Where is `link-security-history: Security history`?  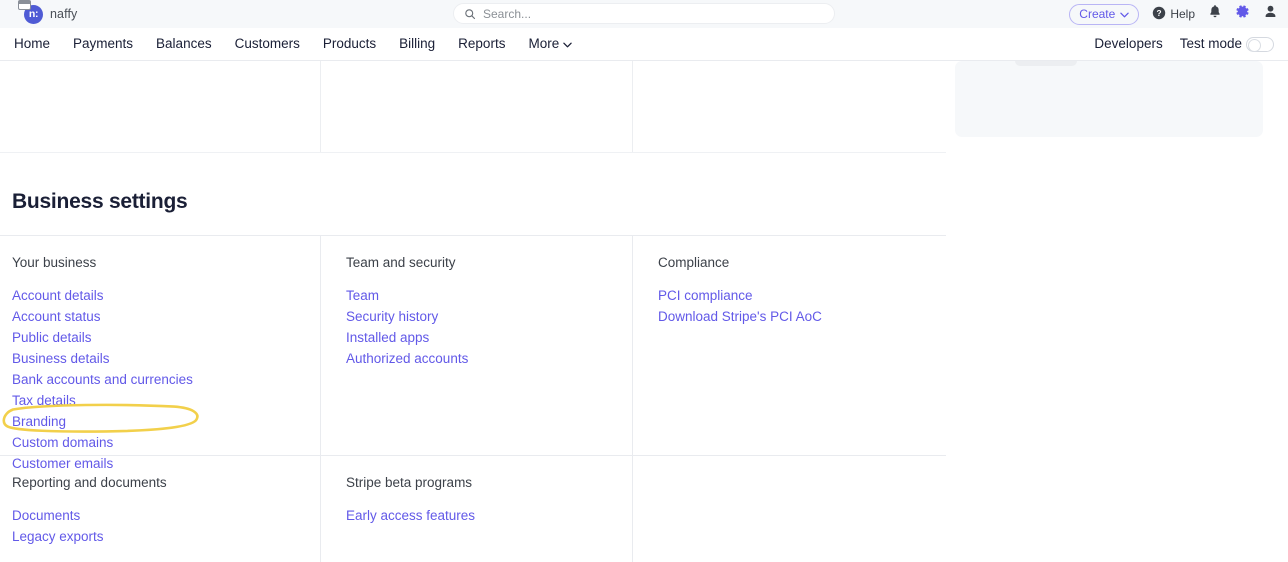 link-security-history: Security history is located at coordinates (392, 317).